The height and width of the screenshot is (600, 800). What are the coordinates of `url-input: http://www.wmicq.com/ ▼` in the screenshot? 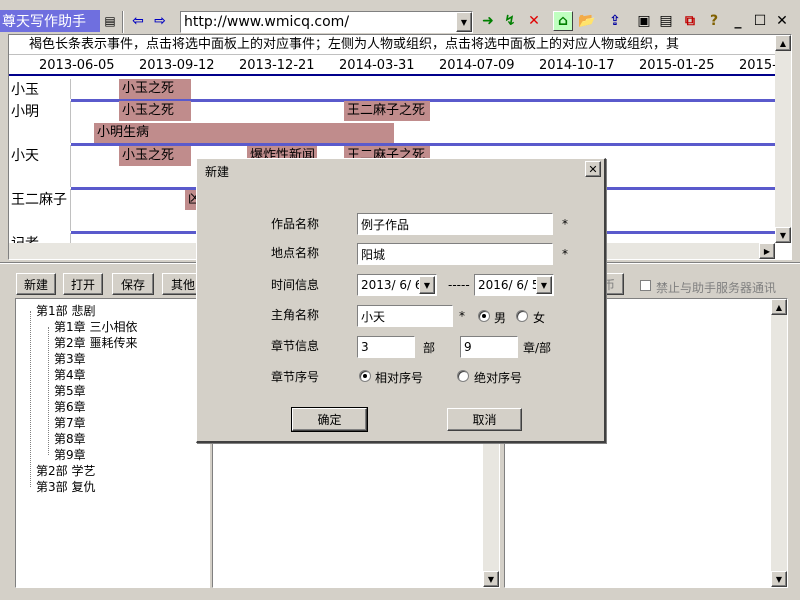 It's located at (326, 22).